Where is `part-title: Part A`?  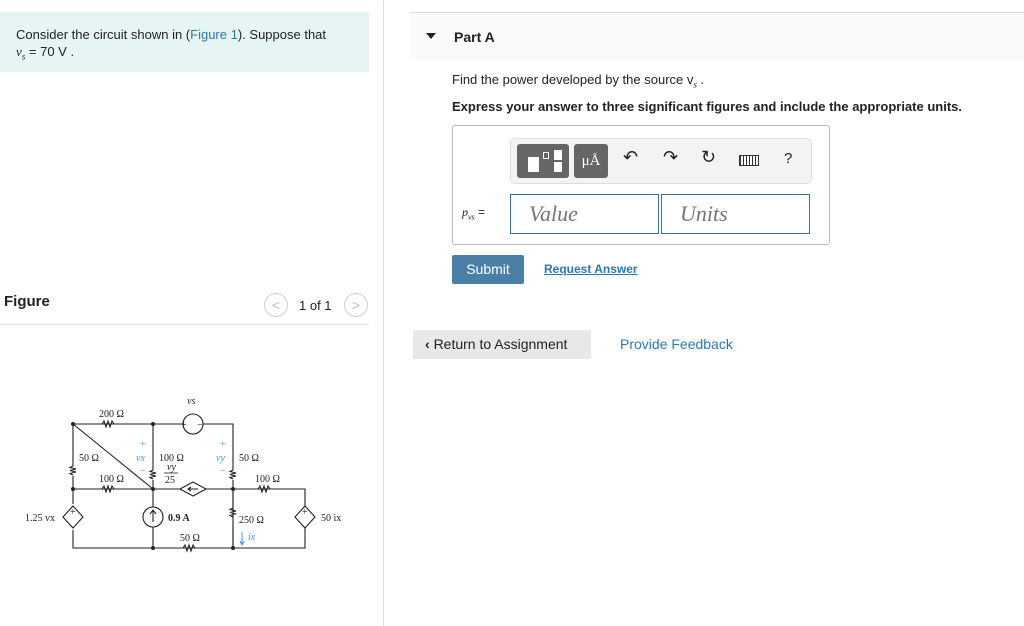 part-title: Part A is located at coordinates (474, 37).